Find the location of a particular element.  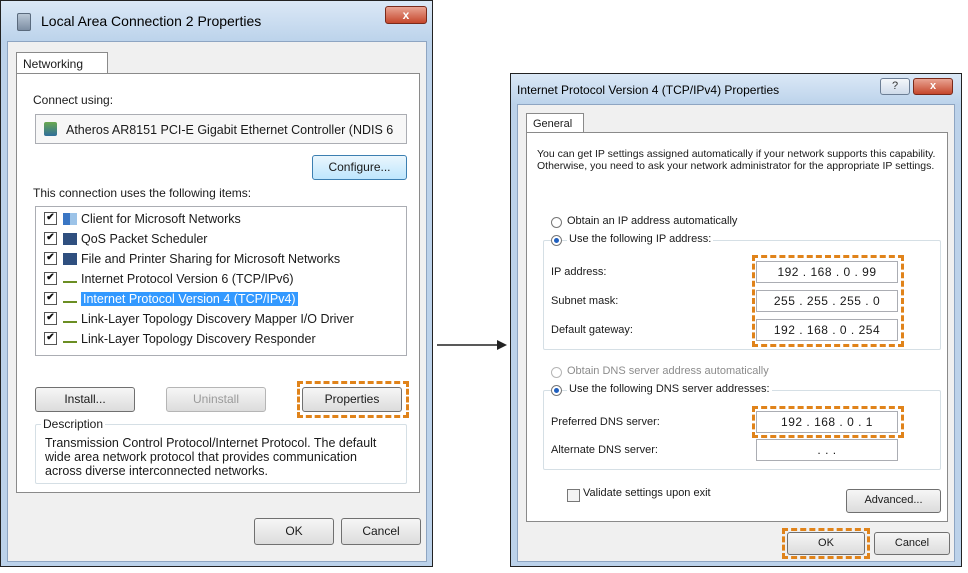

list-item-label: QoS Packet Scheduler is located at coordinates (144, 239).